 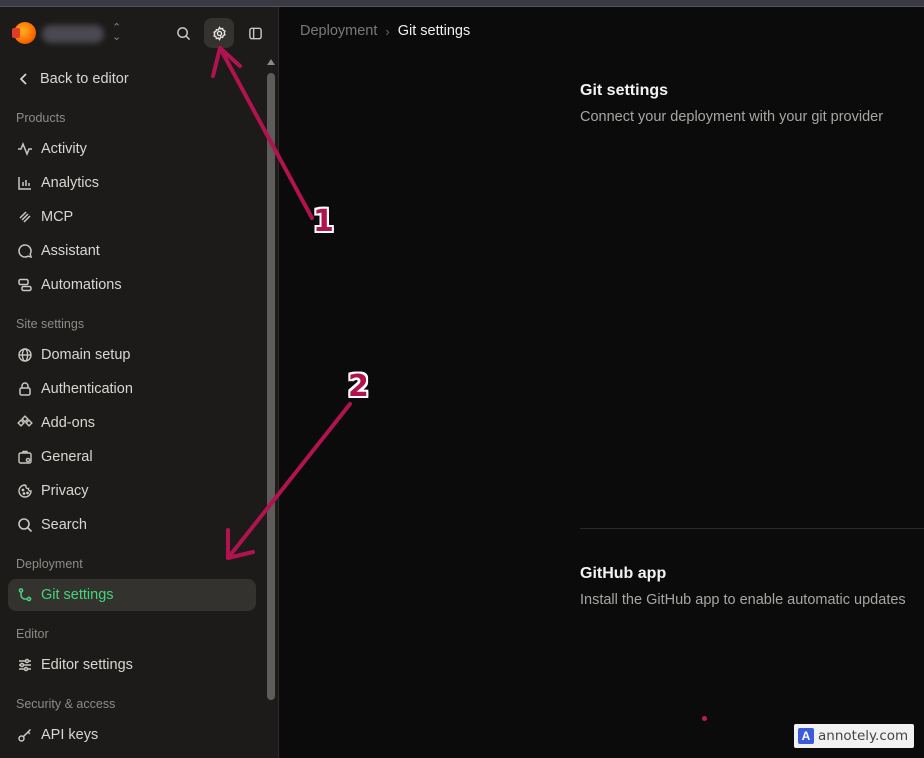 I want to click on automations-icon, so click(x=25, y=285).